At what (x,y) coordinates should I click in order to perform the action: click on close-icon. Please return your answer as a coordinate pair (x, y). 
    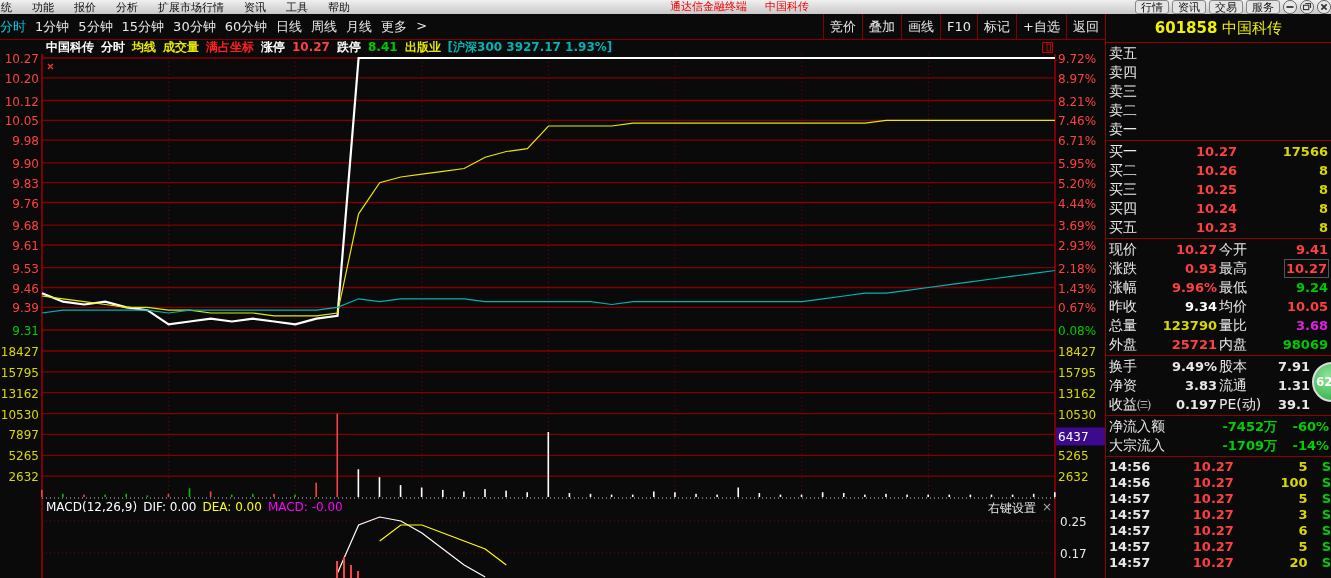
    Looking at the image, I should click on (1324, 7).